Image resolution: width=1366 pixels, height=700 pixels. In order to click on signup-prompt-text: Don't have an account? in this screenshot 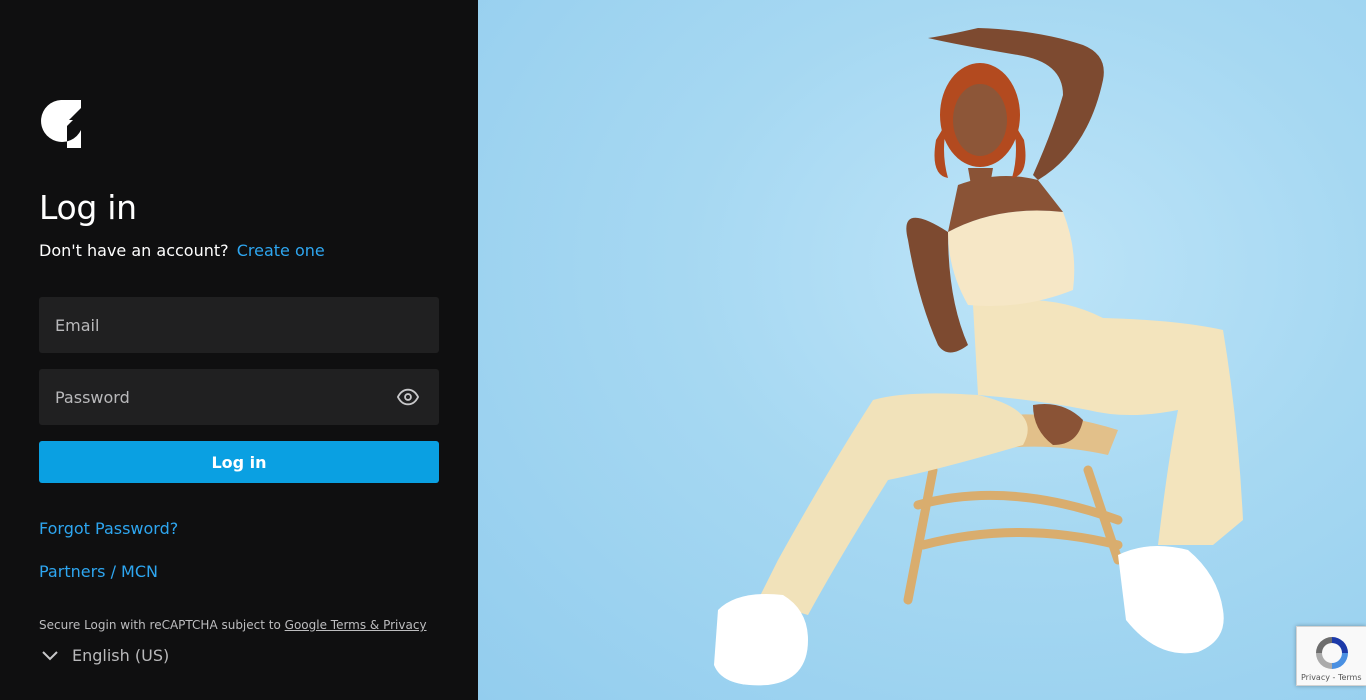, I will do `click(134, 250)`.